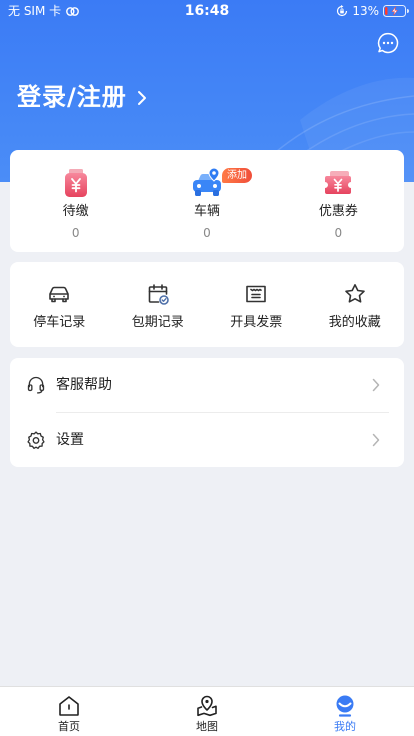  I want to click on service-label: 停车记录, so click(59, 322).